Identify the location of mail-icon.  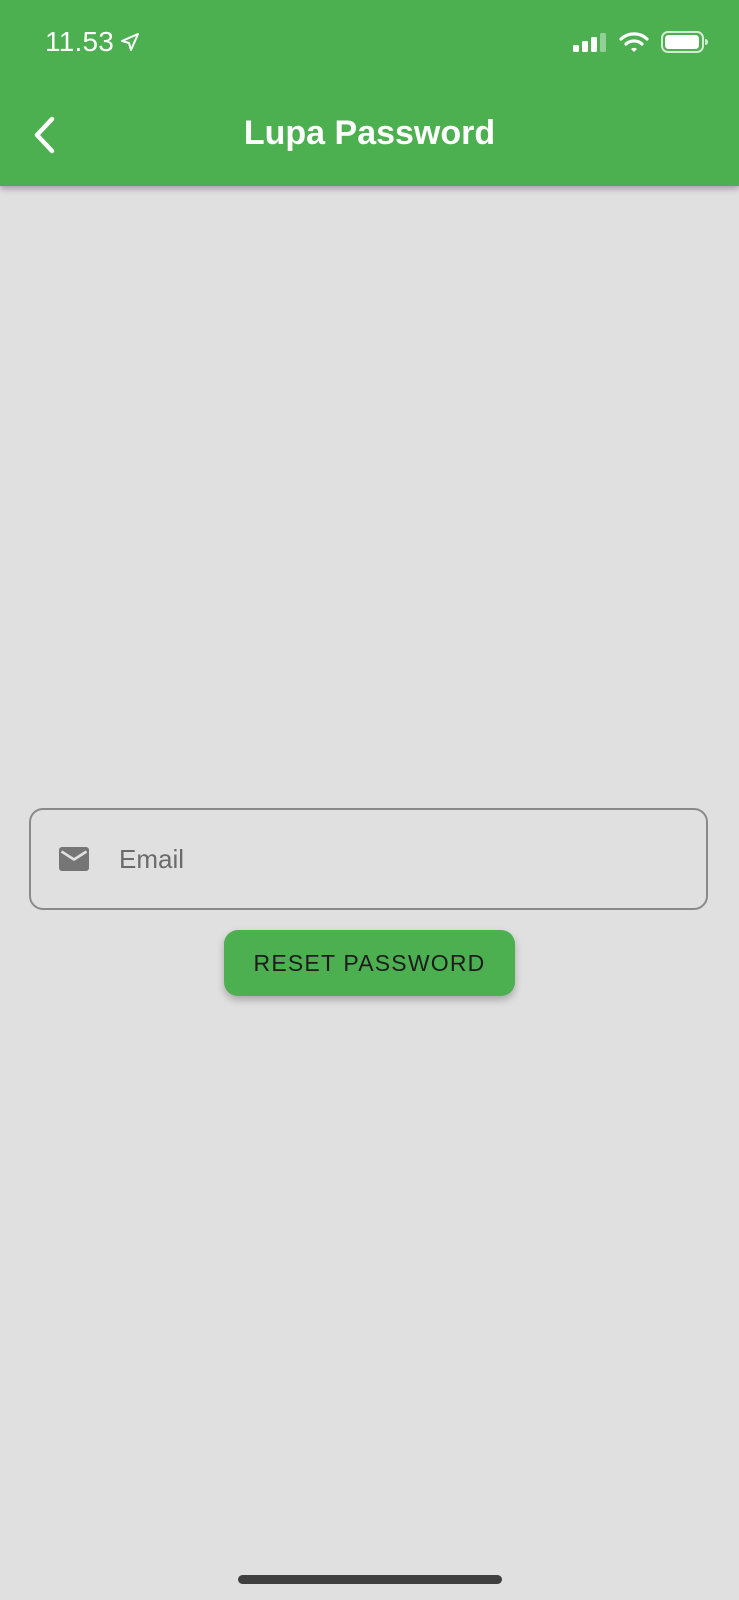
(74, 859).